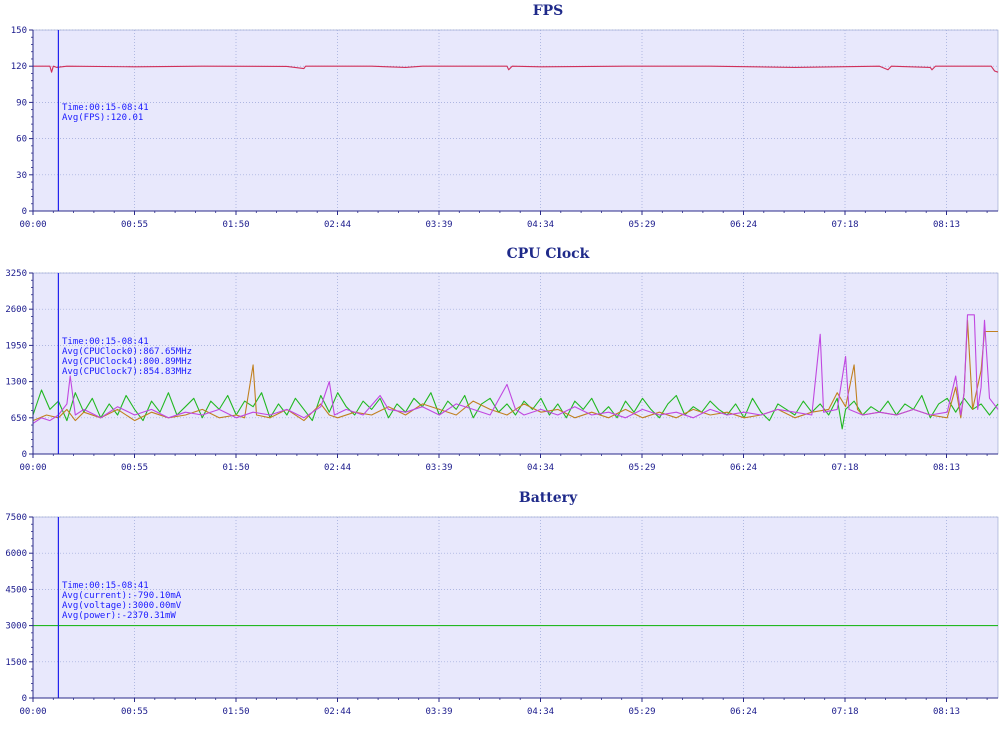 This screenshot has width=1000, height=744. Describe the element at coordinates (122, 606) in the screenshot. I see `info-avg-voltage: Avg(voltage):3000.00mV` at that location.